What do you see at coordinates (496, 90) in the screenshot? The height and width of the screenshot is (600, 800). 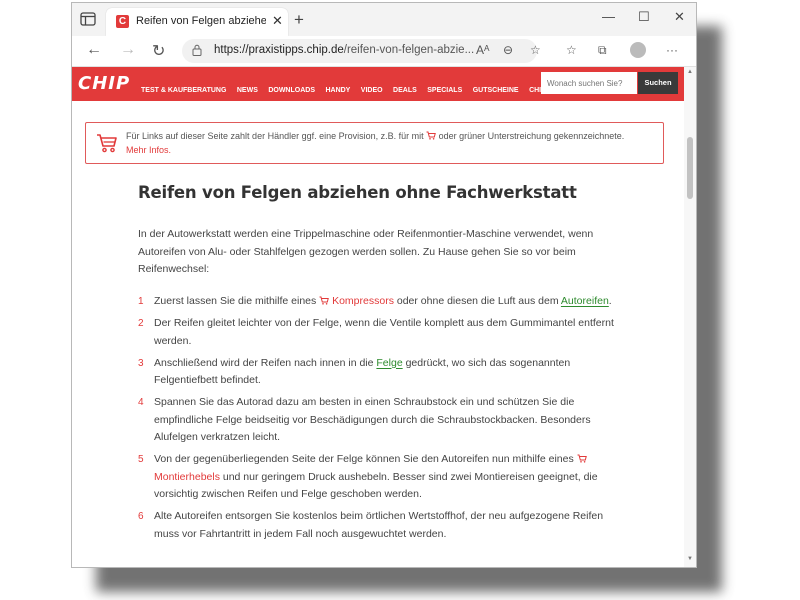 I see `nav-item-gutscheine: GUTSCHEINE` at bounding box center [496, 90].